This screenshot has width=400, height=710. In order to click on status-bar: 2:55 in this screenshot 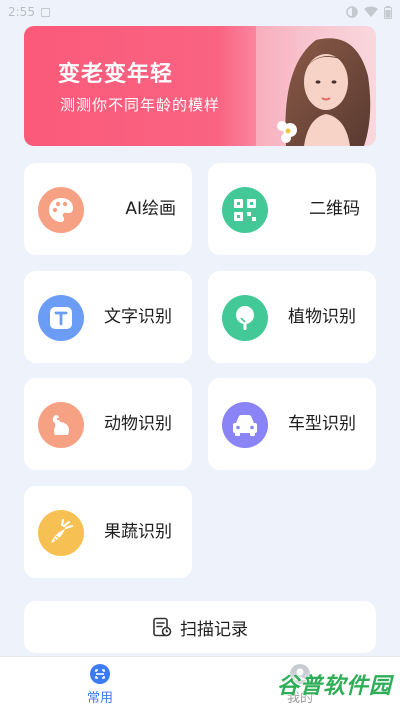, I will do `click(200, 12)`.